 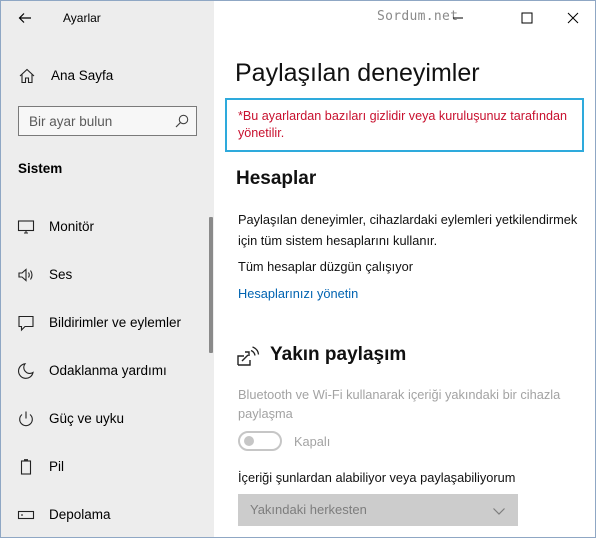 I want to click on sidebar-item-label: Pil, so click(x=57, y=466).